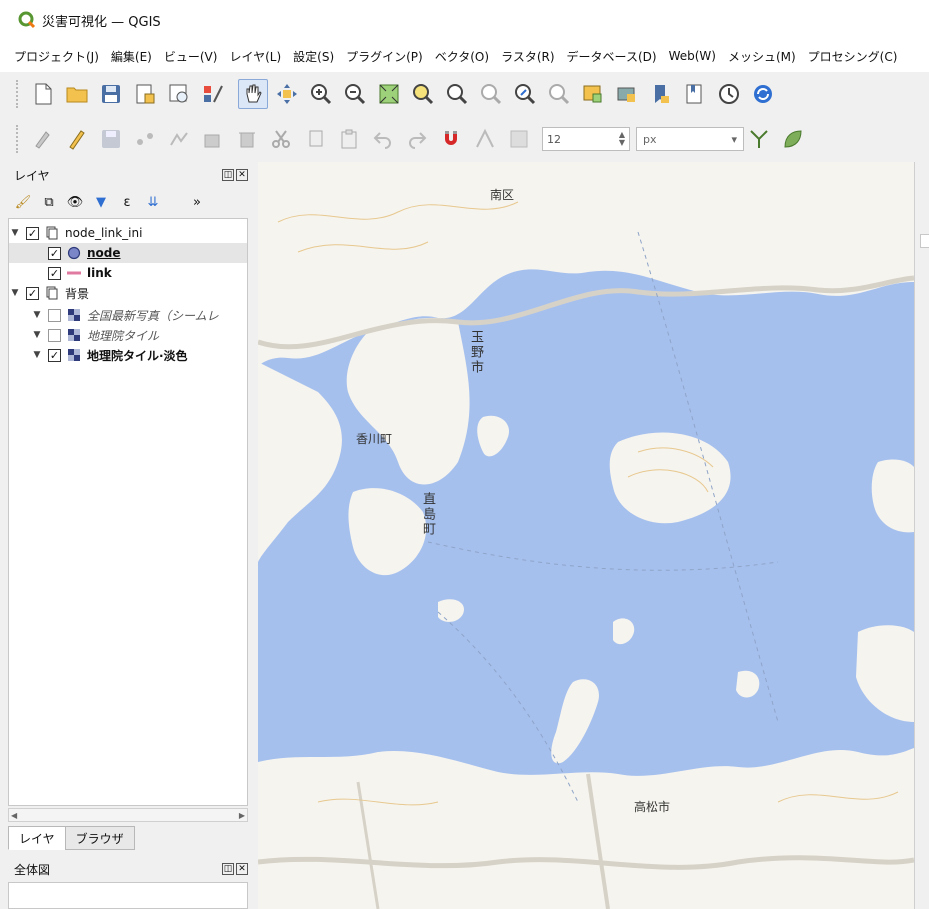  Describe the element at coordinates (74, 335) in the screenshot. I see `raster-layer-icon` at that location.